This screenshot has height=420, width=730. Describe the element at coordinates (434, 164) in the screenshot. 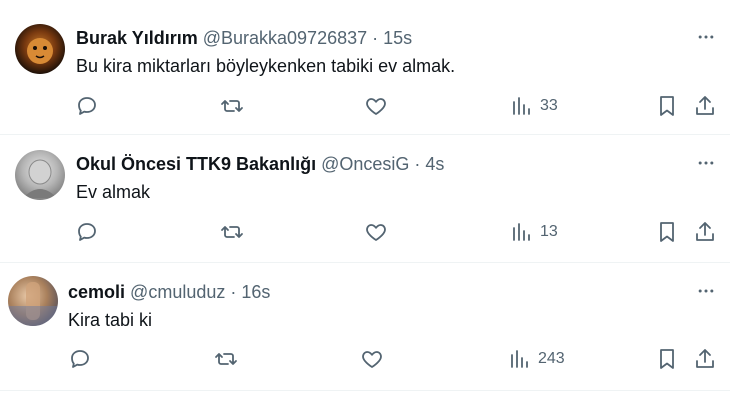

I see `timestamp: 4s` at that location.